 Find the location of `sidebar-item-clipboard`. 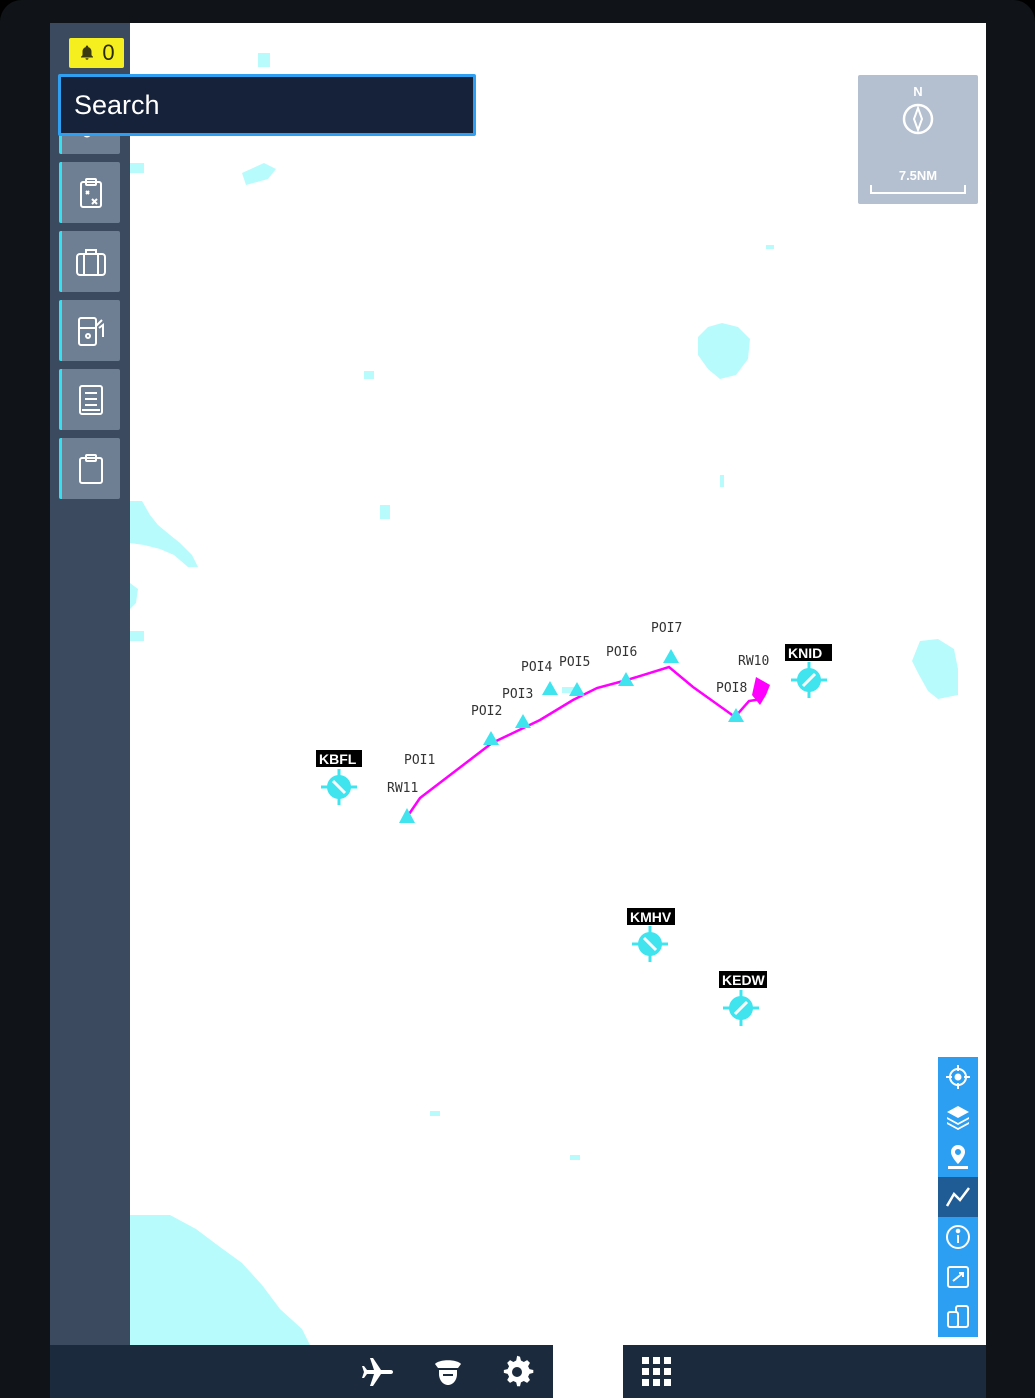

sidebar-item-clipboard is located at coordinates (89, 468).